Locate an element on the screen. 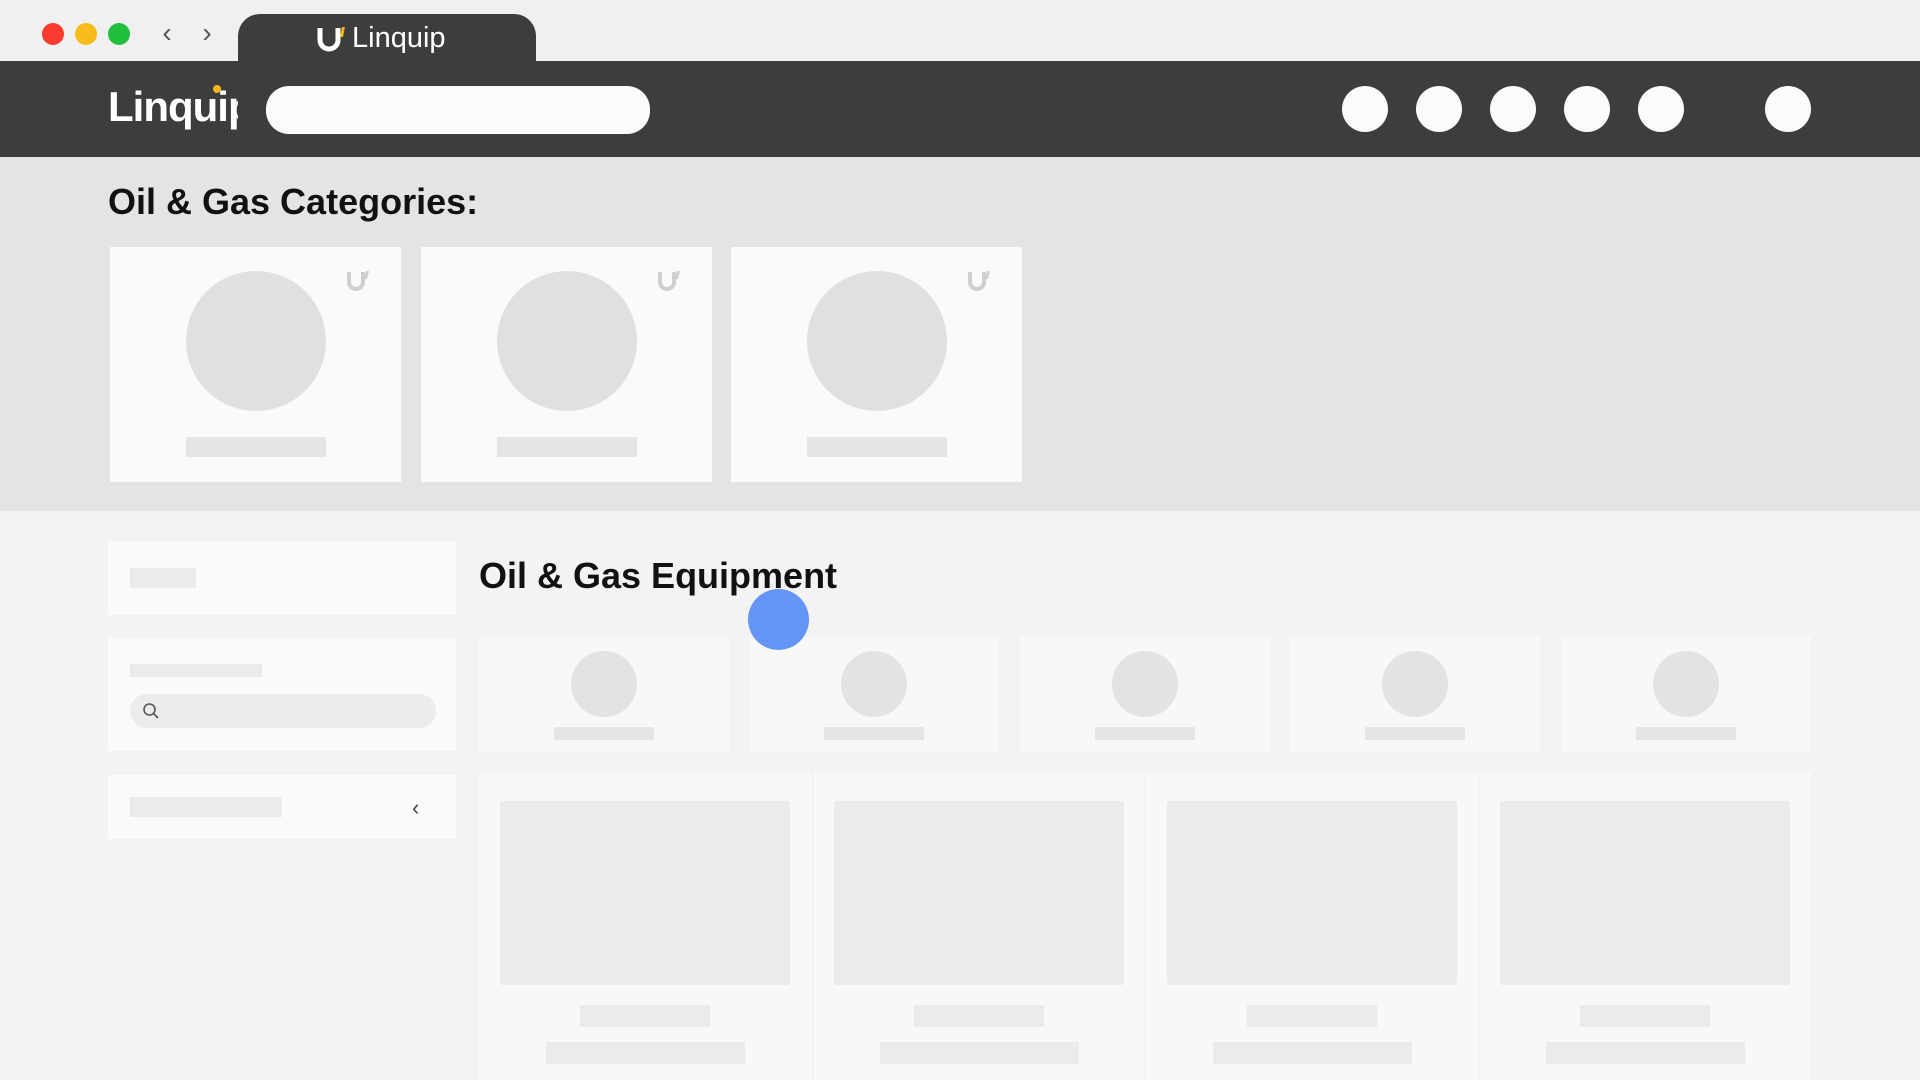 The height and width of the screenshot is (1080, 1920). filter-header-box is located at coordinates (282, 578).